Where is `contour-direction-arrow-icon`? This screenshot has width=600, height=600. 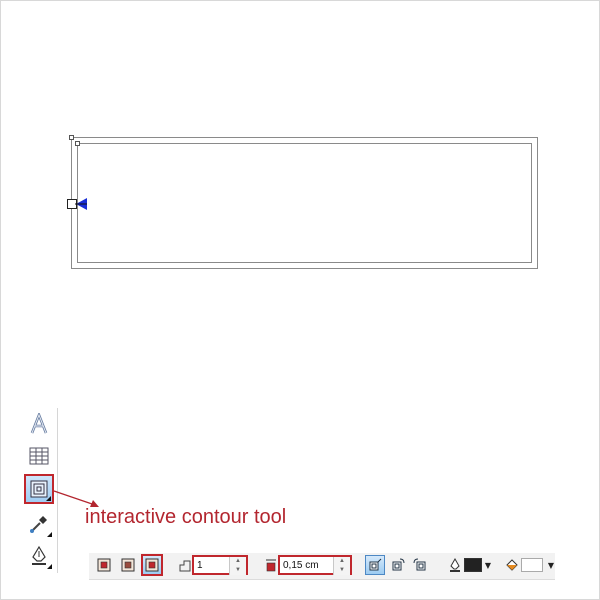 contour-direction-arrow-icon is located at coordinates (82, 204).